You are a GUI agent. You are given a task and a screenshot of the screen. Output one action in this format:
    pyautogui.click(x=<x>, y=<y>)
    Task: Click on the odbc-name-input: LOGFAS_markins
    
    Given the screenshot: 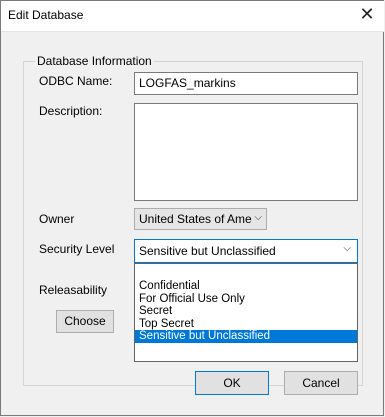 What is the action you would take?
    pyautogui.click(x=246, y=83)
    